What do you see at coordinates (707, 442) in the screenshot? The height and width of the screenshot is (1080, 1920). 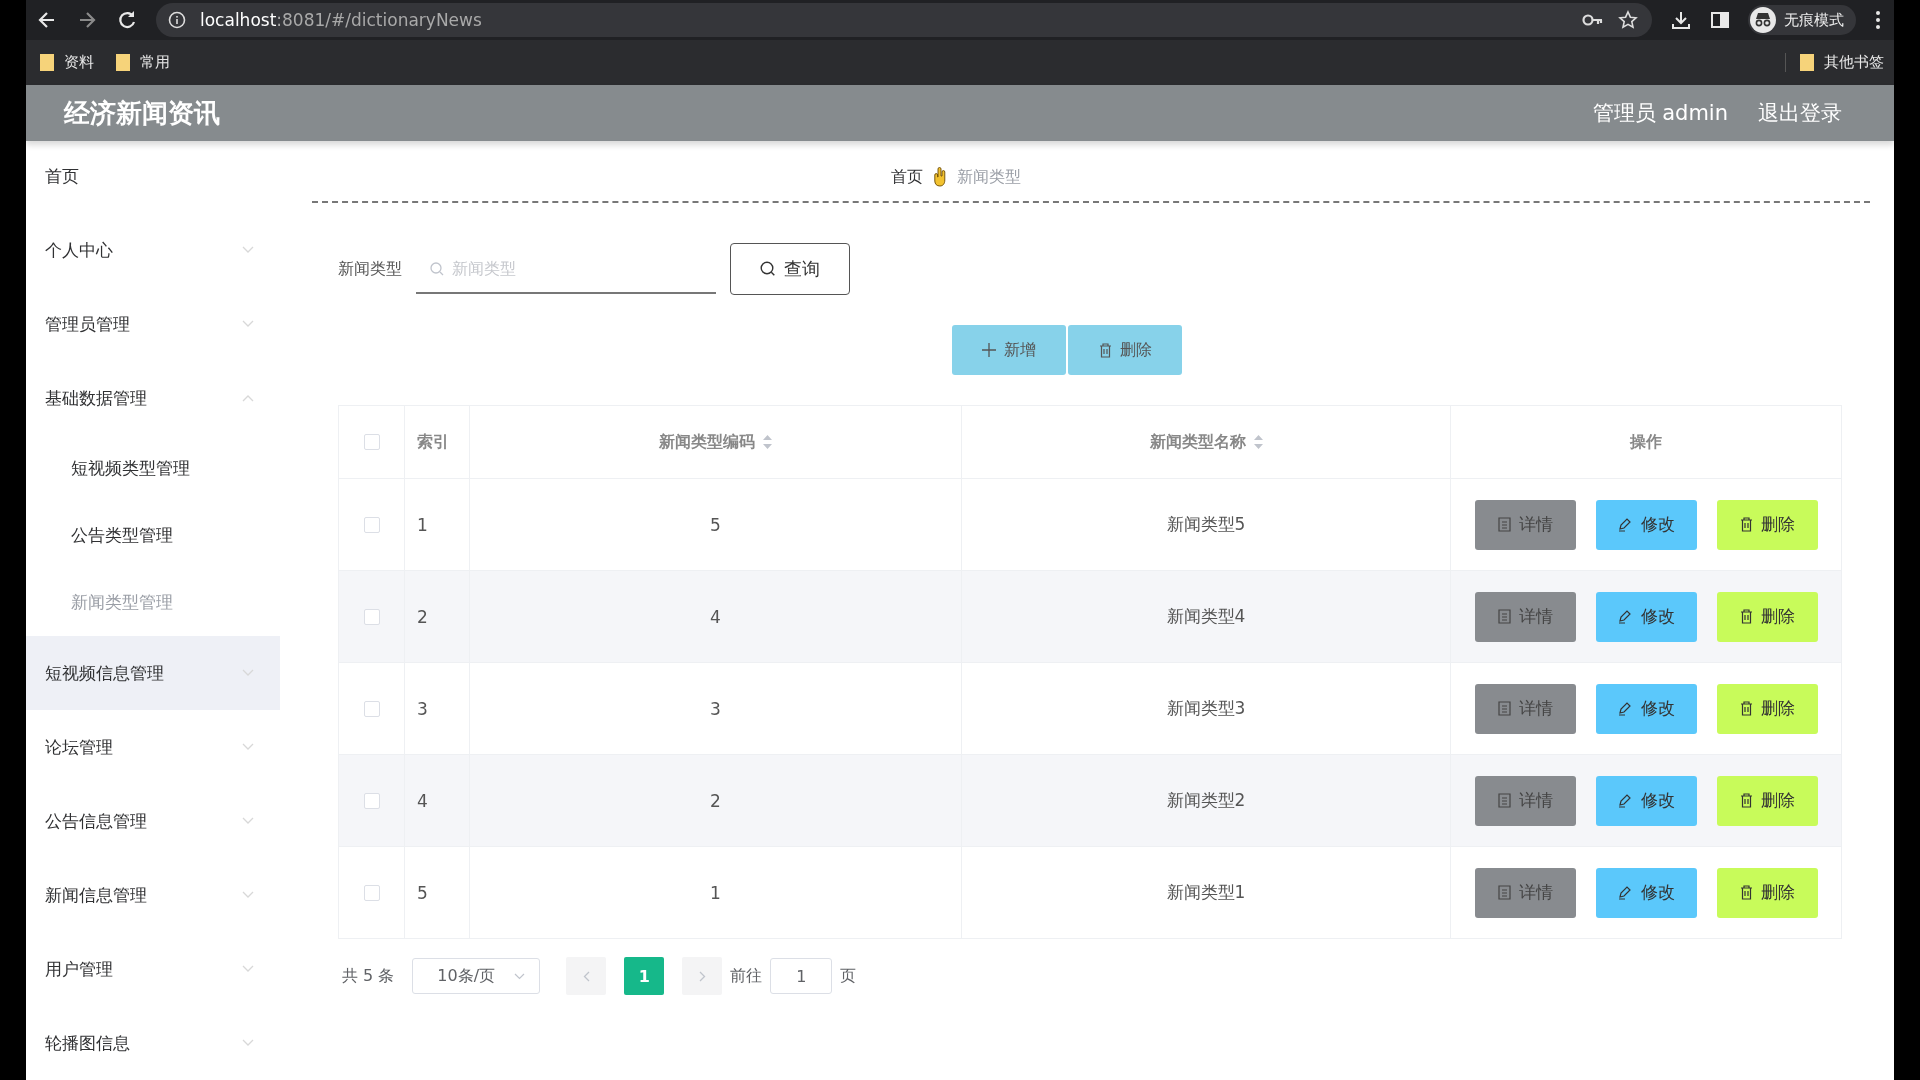 I see `column-header: 新闻类型编码` at bounding box center [707, 442].